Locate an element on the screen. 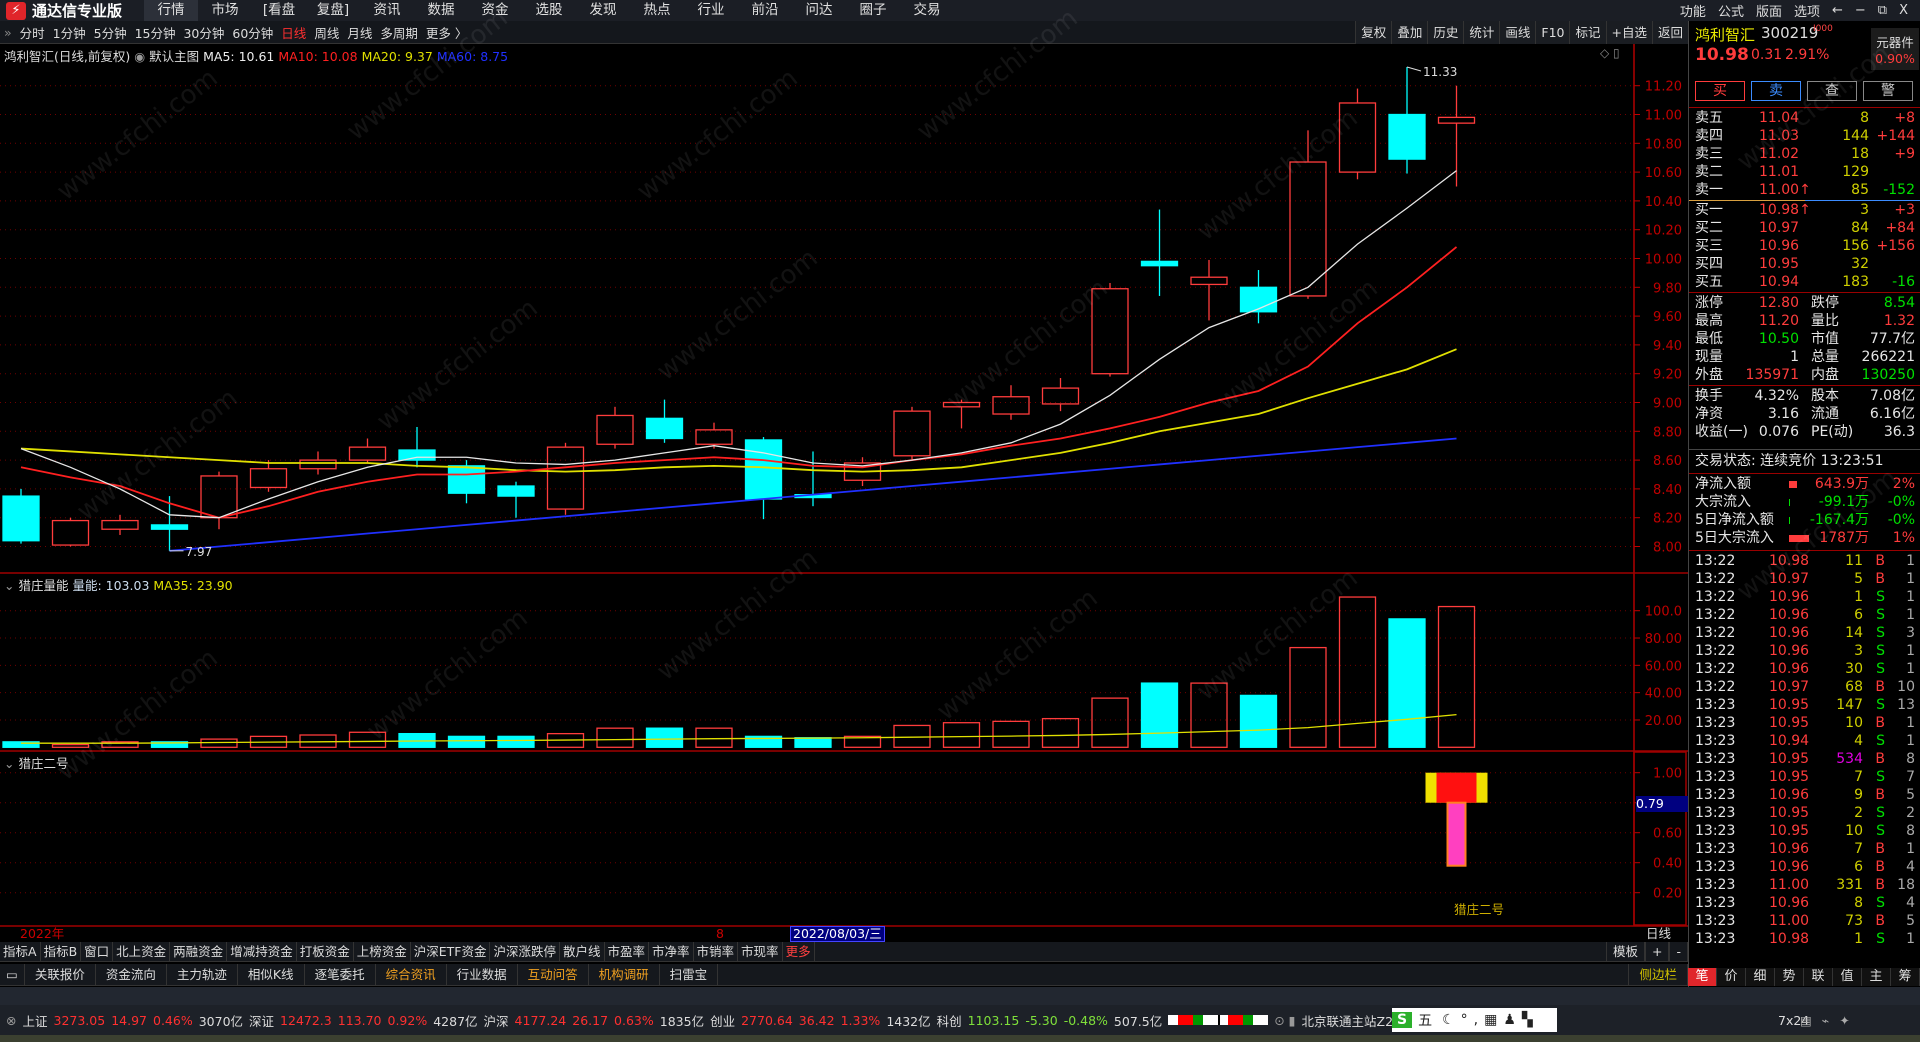 Image resolution: width=1920 pixels, height=1042 pixels. index-pct: 1.33% is located at coordinates (860, 1020).